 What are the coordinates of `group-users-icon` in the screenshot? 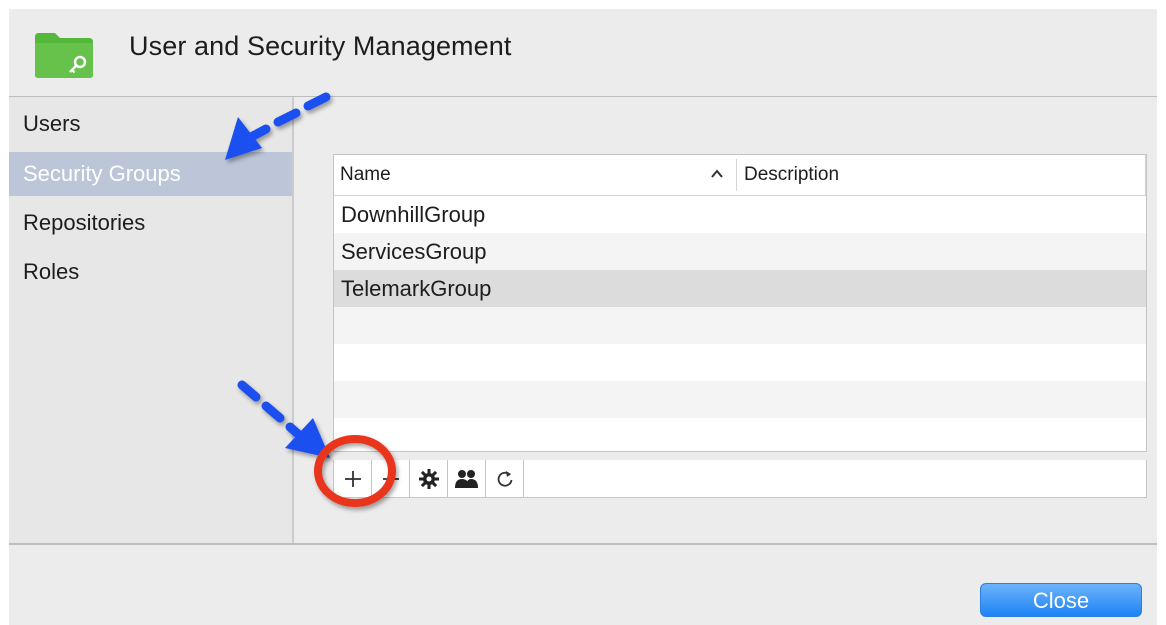 It's located at (466, 478).